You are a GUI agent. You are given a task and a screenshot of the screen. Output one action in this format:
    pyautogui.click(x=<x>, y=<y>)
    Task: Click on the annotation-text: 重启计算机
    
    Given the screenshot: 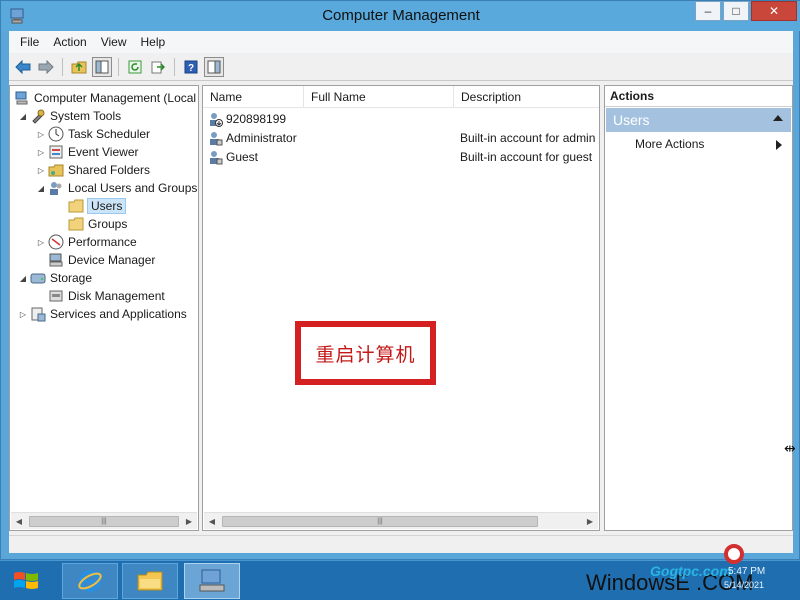 What is the action you would take?
    pyautogui.click(x=365, y=354)
    